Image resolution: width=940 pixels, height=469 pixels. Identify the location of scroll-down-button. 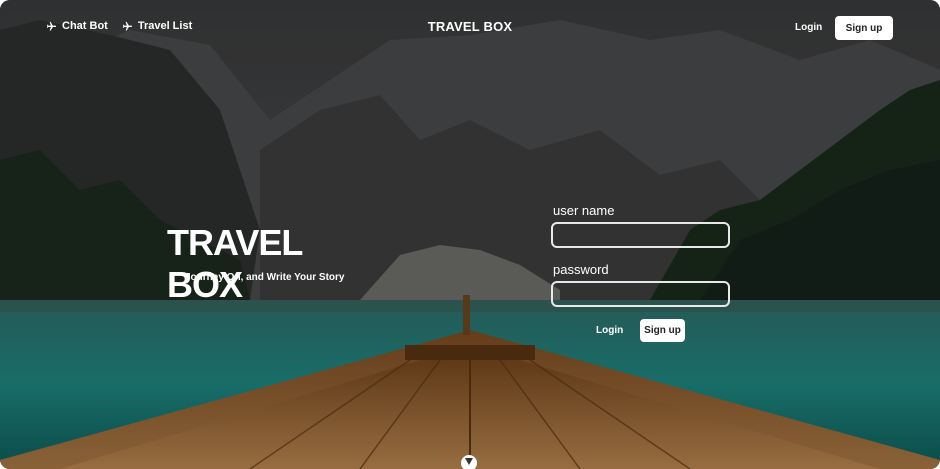
(469, 462).